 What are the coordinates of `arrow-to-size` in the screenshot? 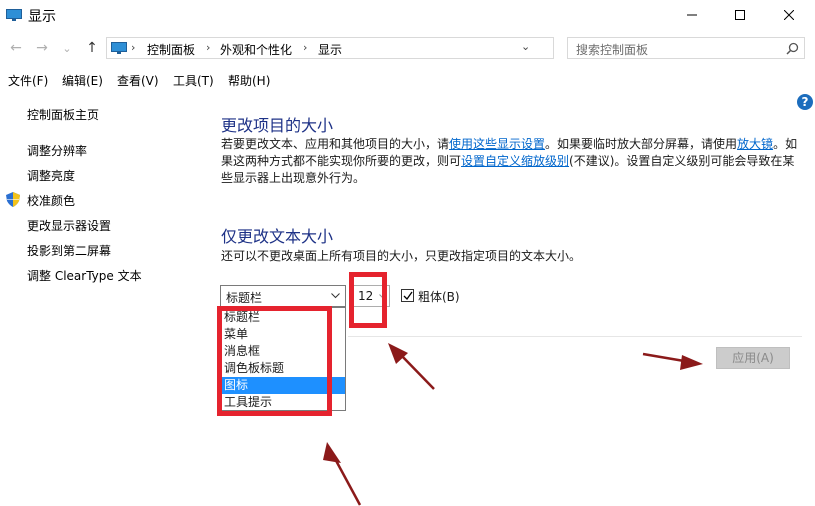 It's located at (411, 366).